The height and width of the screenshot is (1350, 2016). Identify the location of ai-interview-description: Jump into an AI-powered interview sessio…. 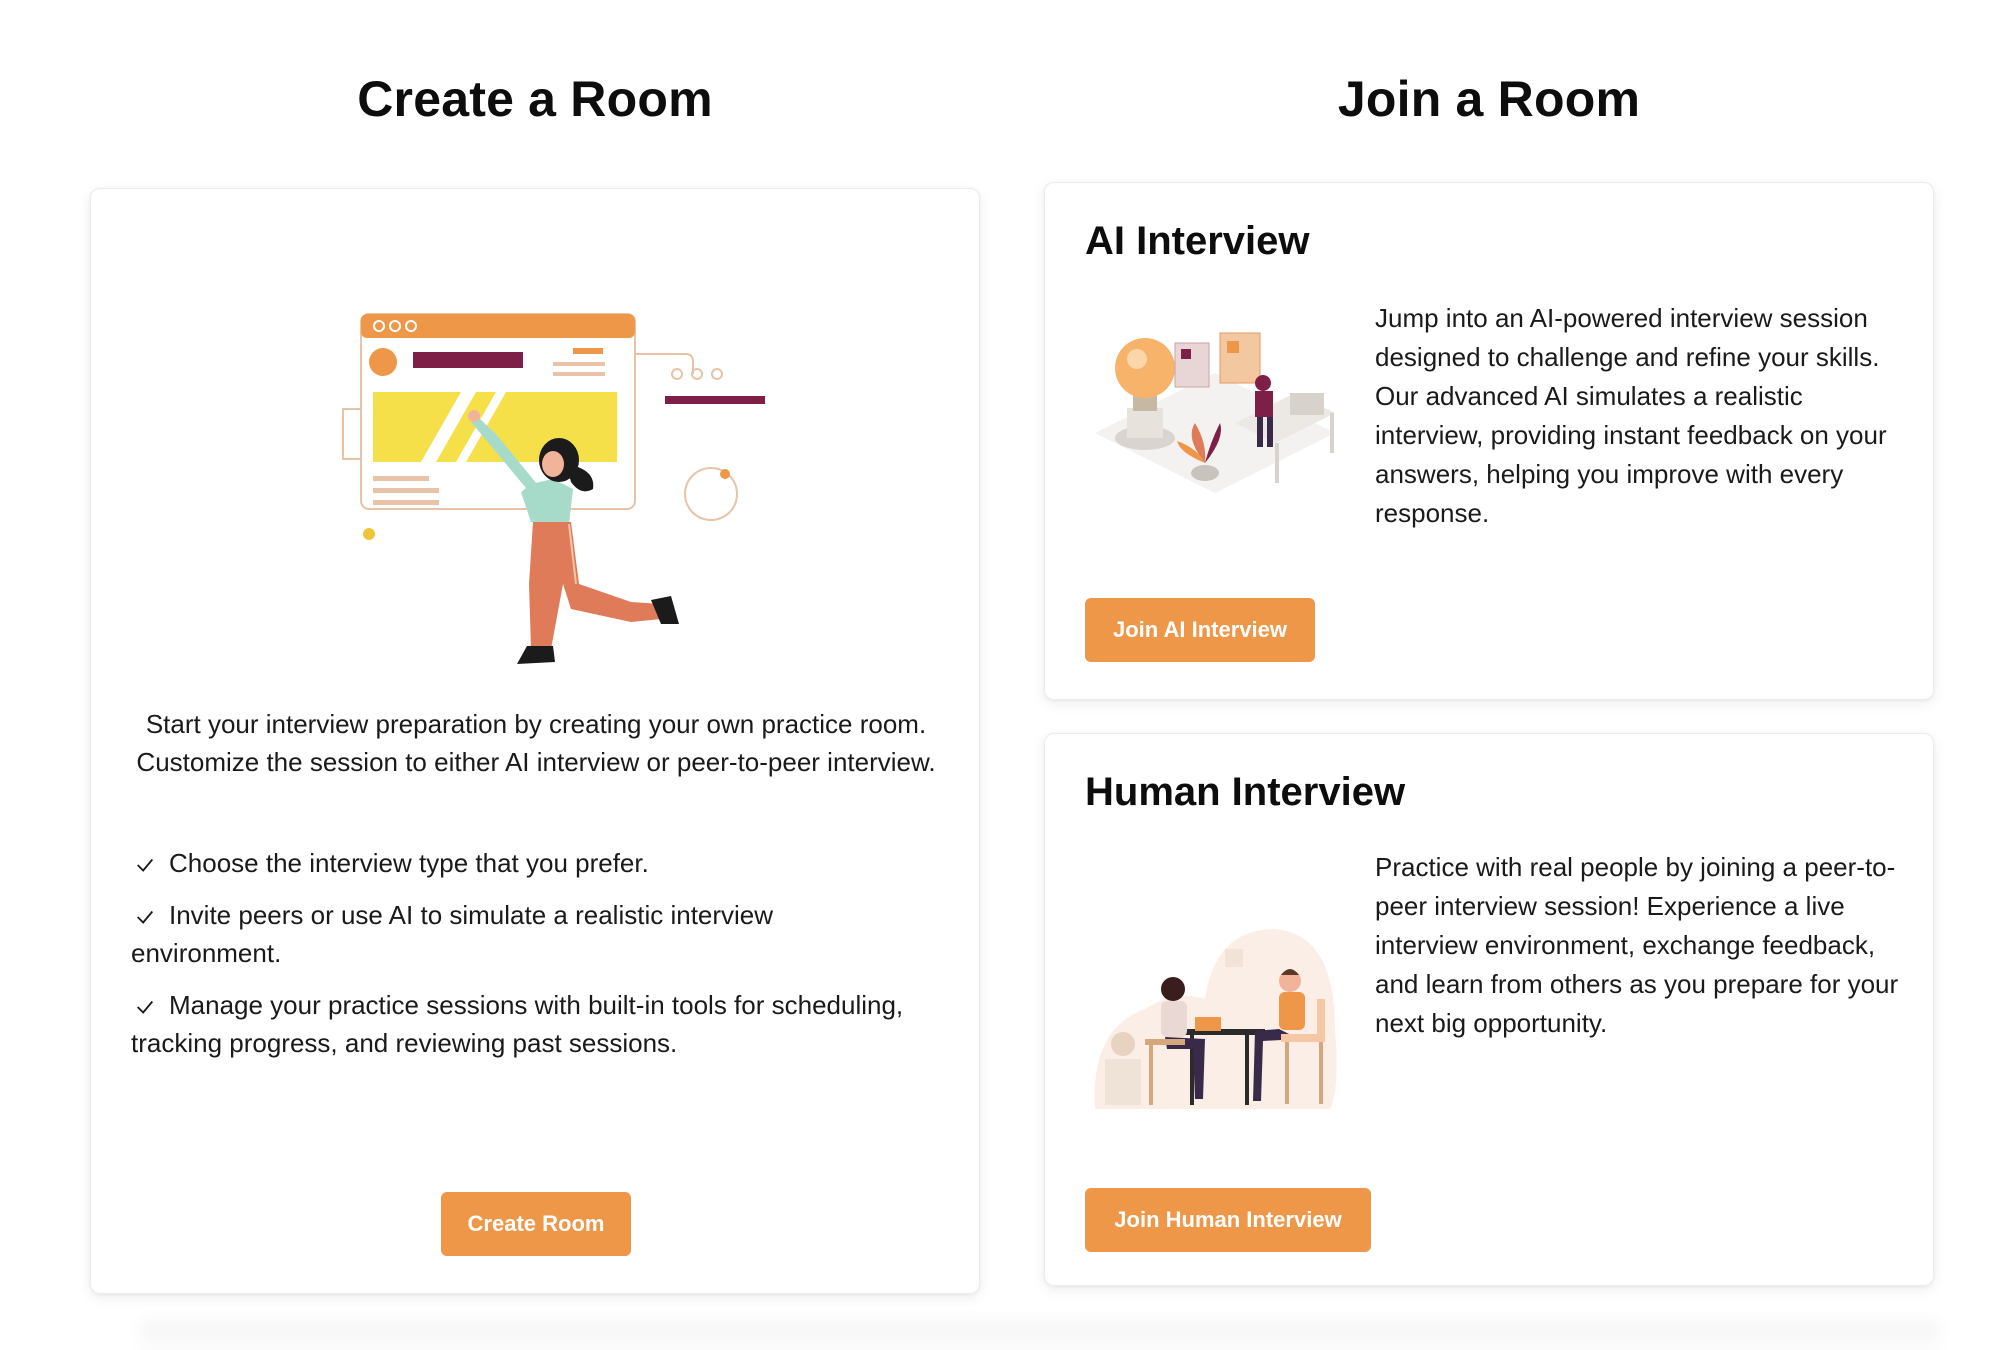
(1631, 415).